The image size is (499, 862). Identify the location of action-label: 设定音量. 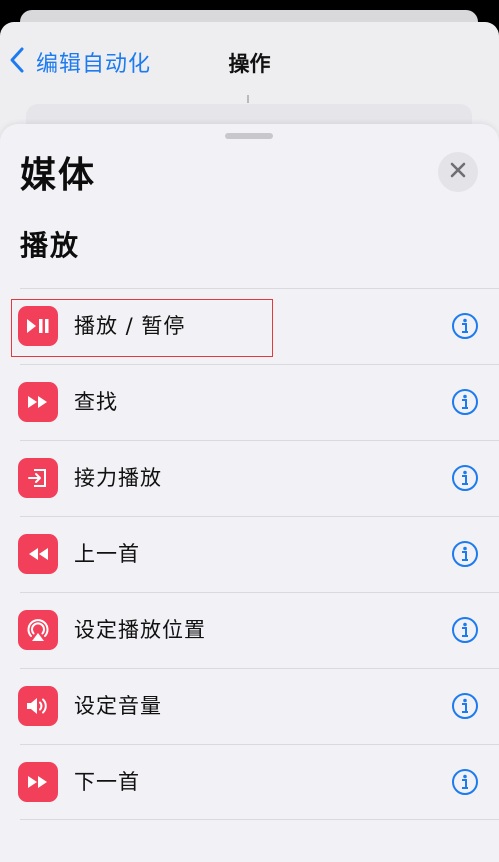
(118, 706).